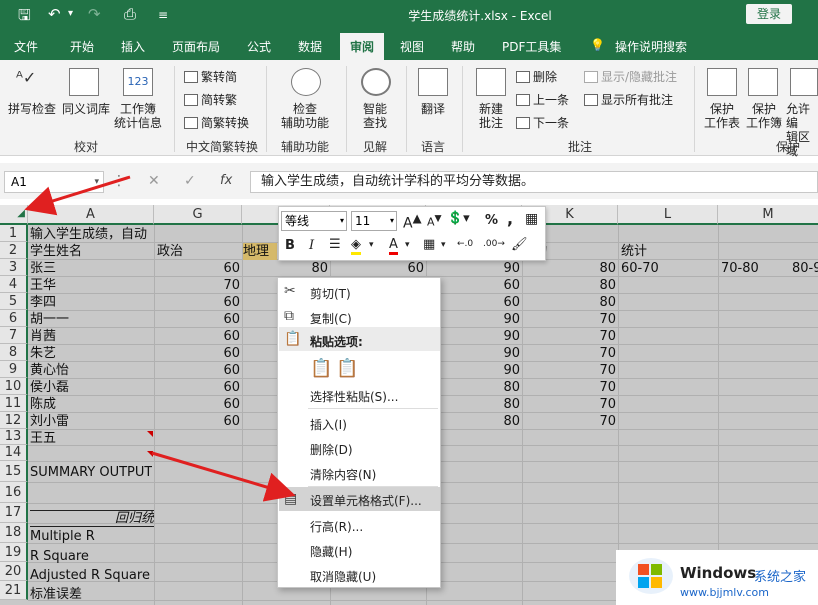 This screenshot has height=605, width=818. I want to click on windows-logo-icon, so click(651, 576).